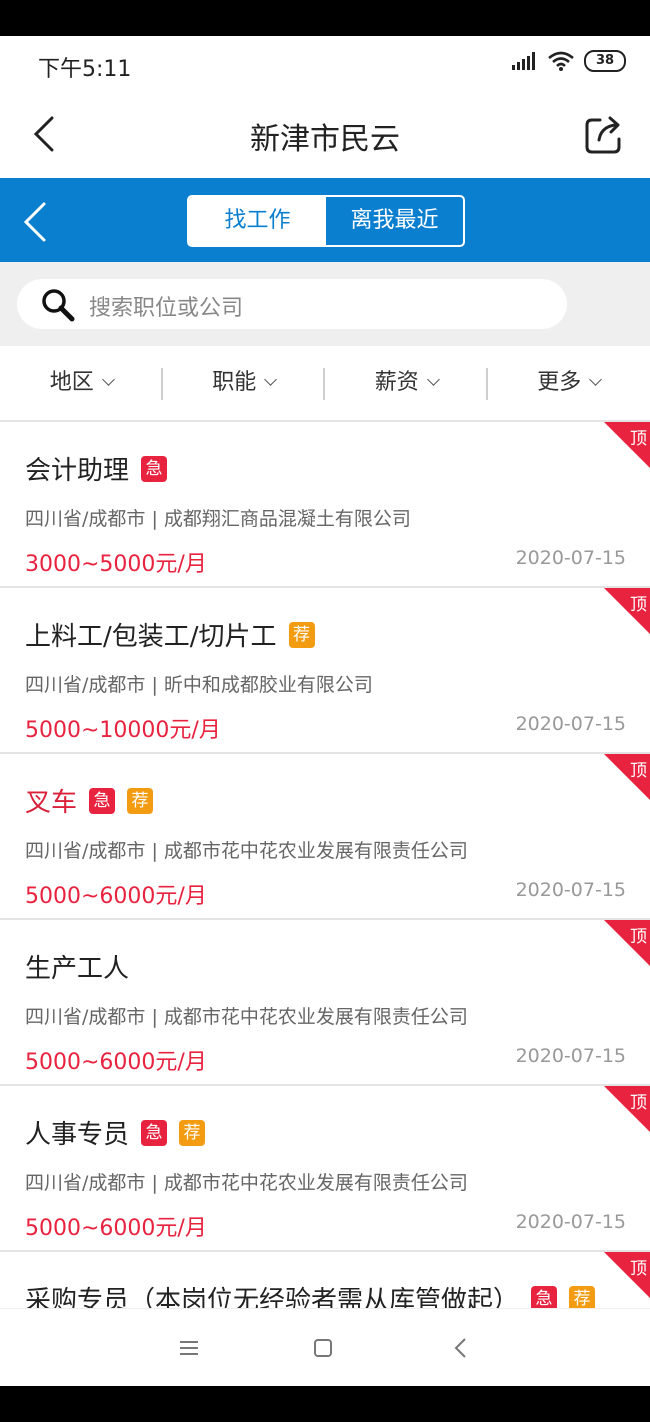 This screenshot has height=1422, width=650. Describe the element at coordinates (257, 221) in the screenshot. I see `tab-find-job: 找工作` at that location.